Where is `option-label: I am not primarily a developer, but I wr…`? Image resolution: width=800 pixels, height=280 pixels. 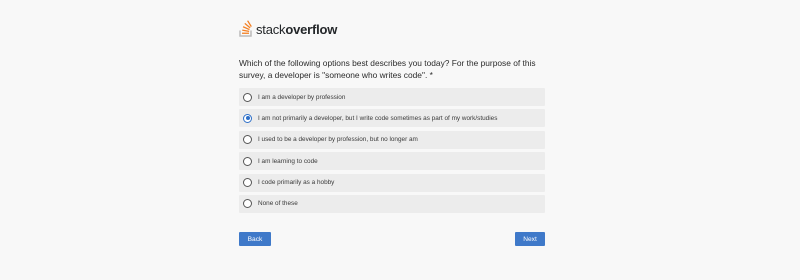 option-label: I am not primarily a developer, but I wr… is located at coordinates (378, 118).